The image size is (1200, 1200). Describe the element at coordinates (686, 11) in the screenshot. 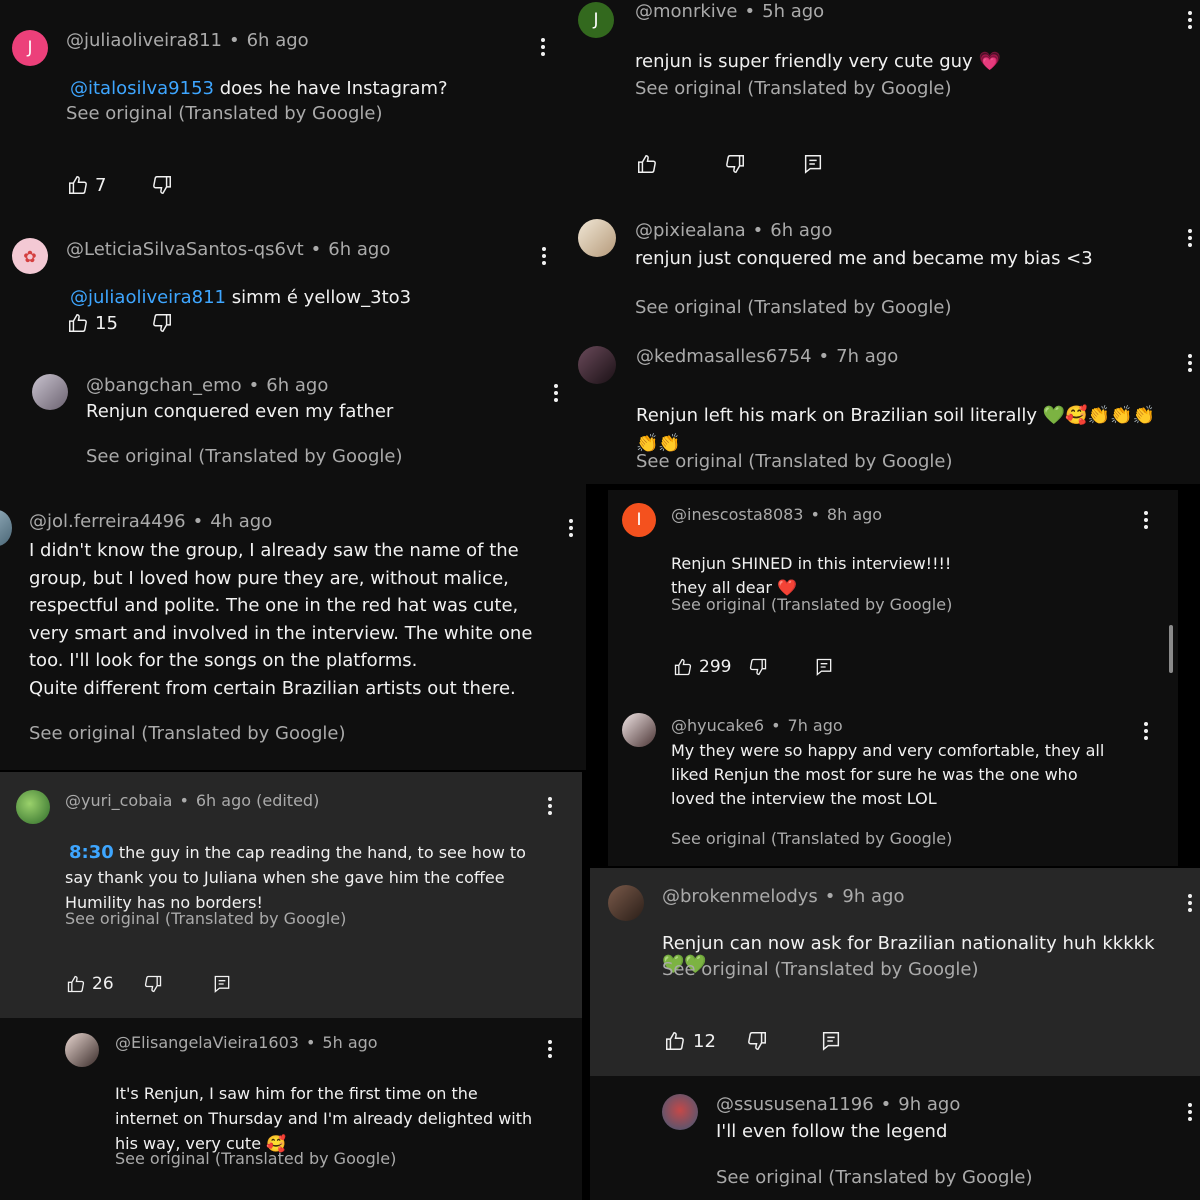

I see `author-name: @monrkive` at that location.